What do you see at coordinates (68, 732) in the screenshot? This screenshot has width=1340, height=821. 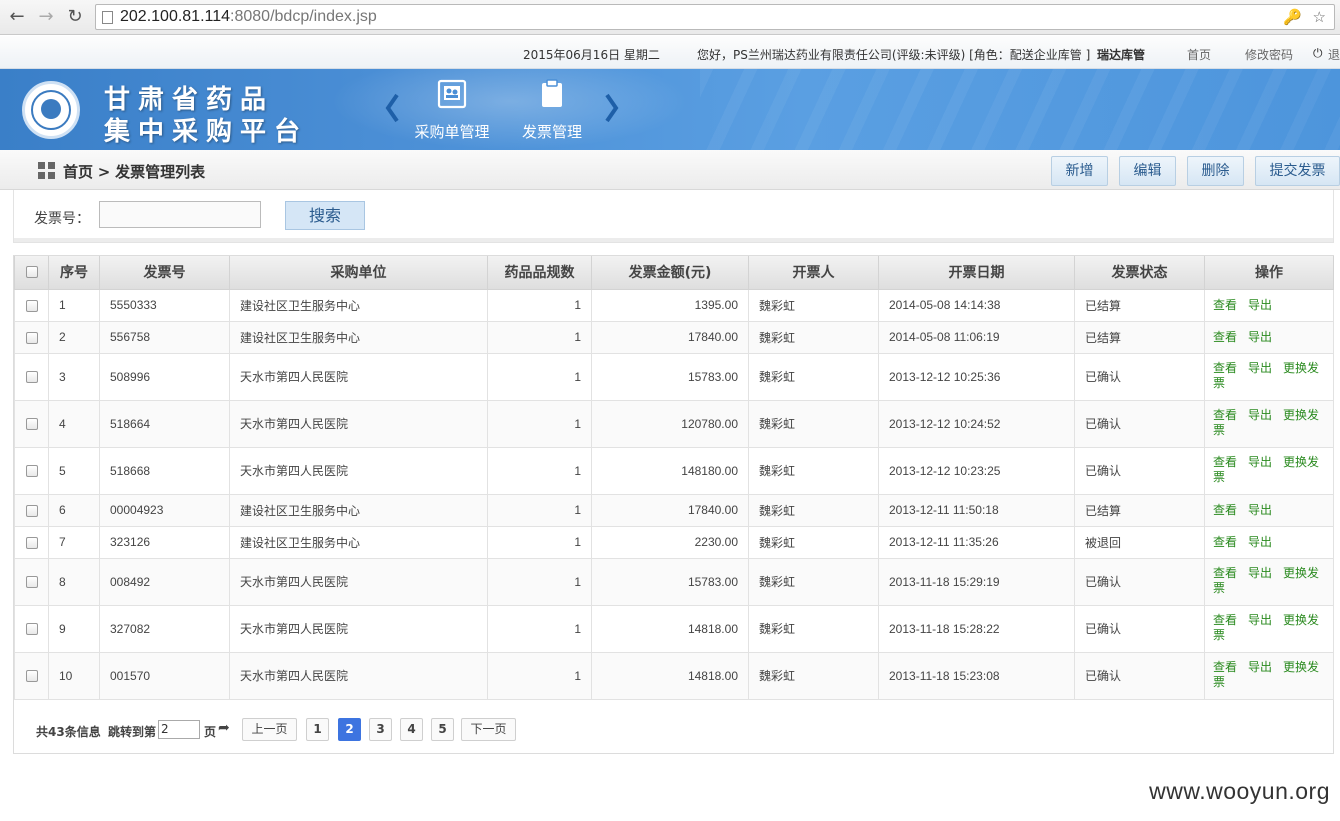 I see `total-count: 共43条信息` at bounding box center [68, 732].